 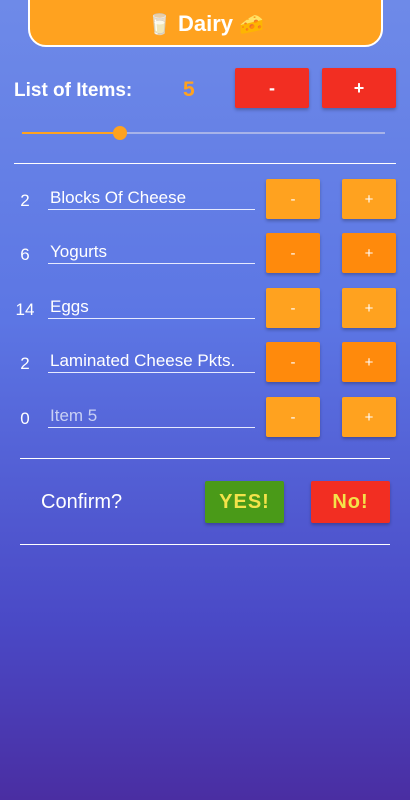 I want to click on list-item: 14 Eggs - +, so click(x=205, y=309).